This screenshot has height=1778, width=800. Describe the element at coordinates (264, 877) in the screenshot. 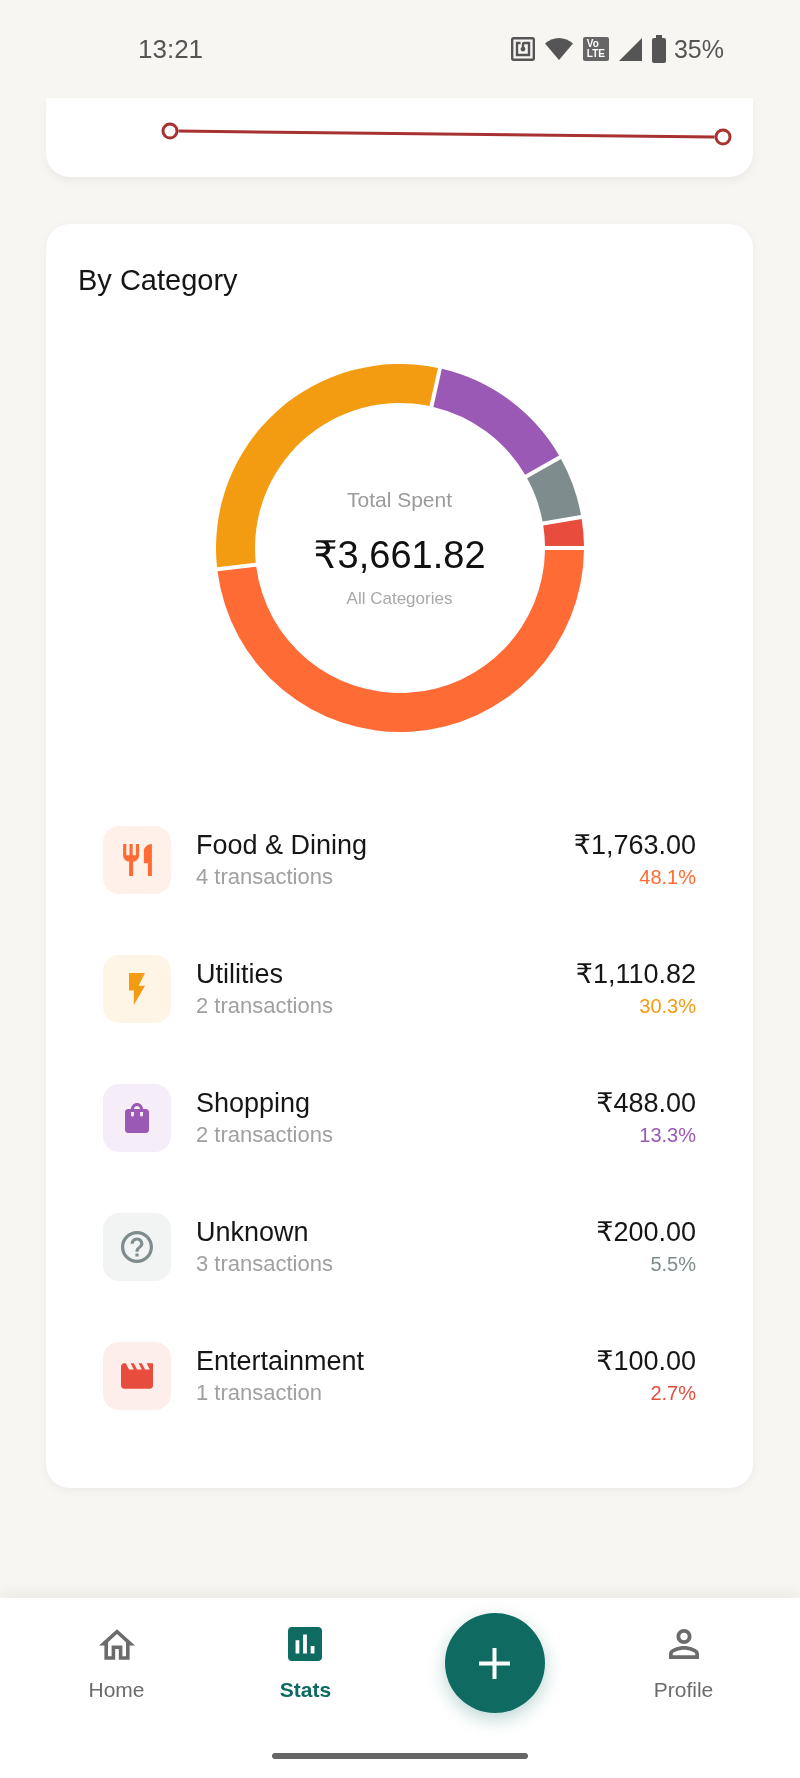

I see `transaction-count: 4 transactions` at that location.